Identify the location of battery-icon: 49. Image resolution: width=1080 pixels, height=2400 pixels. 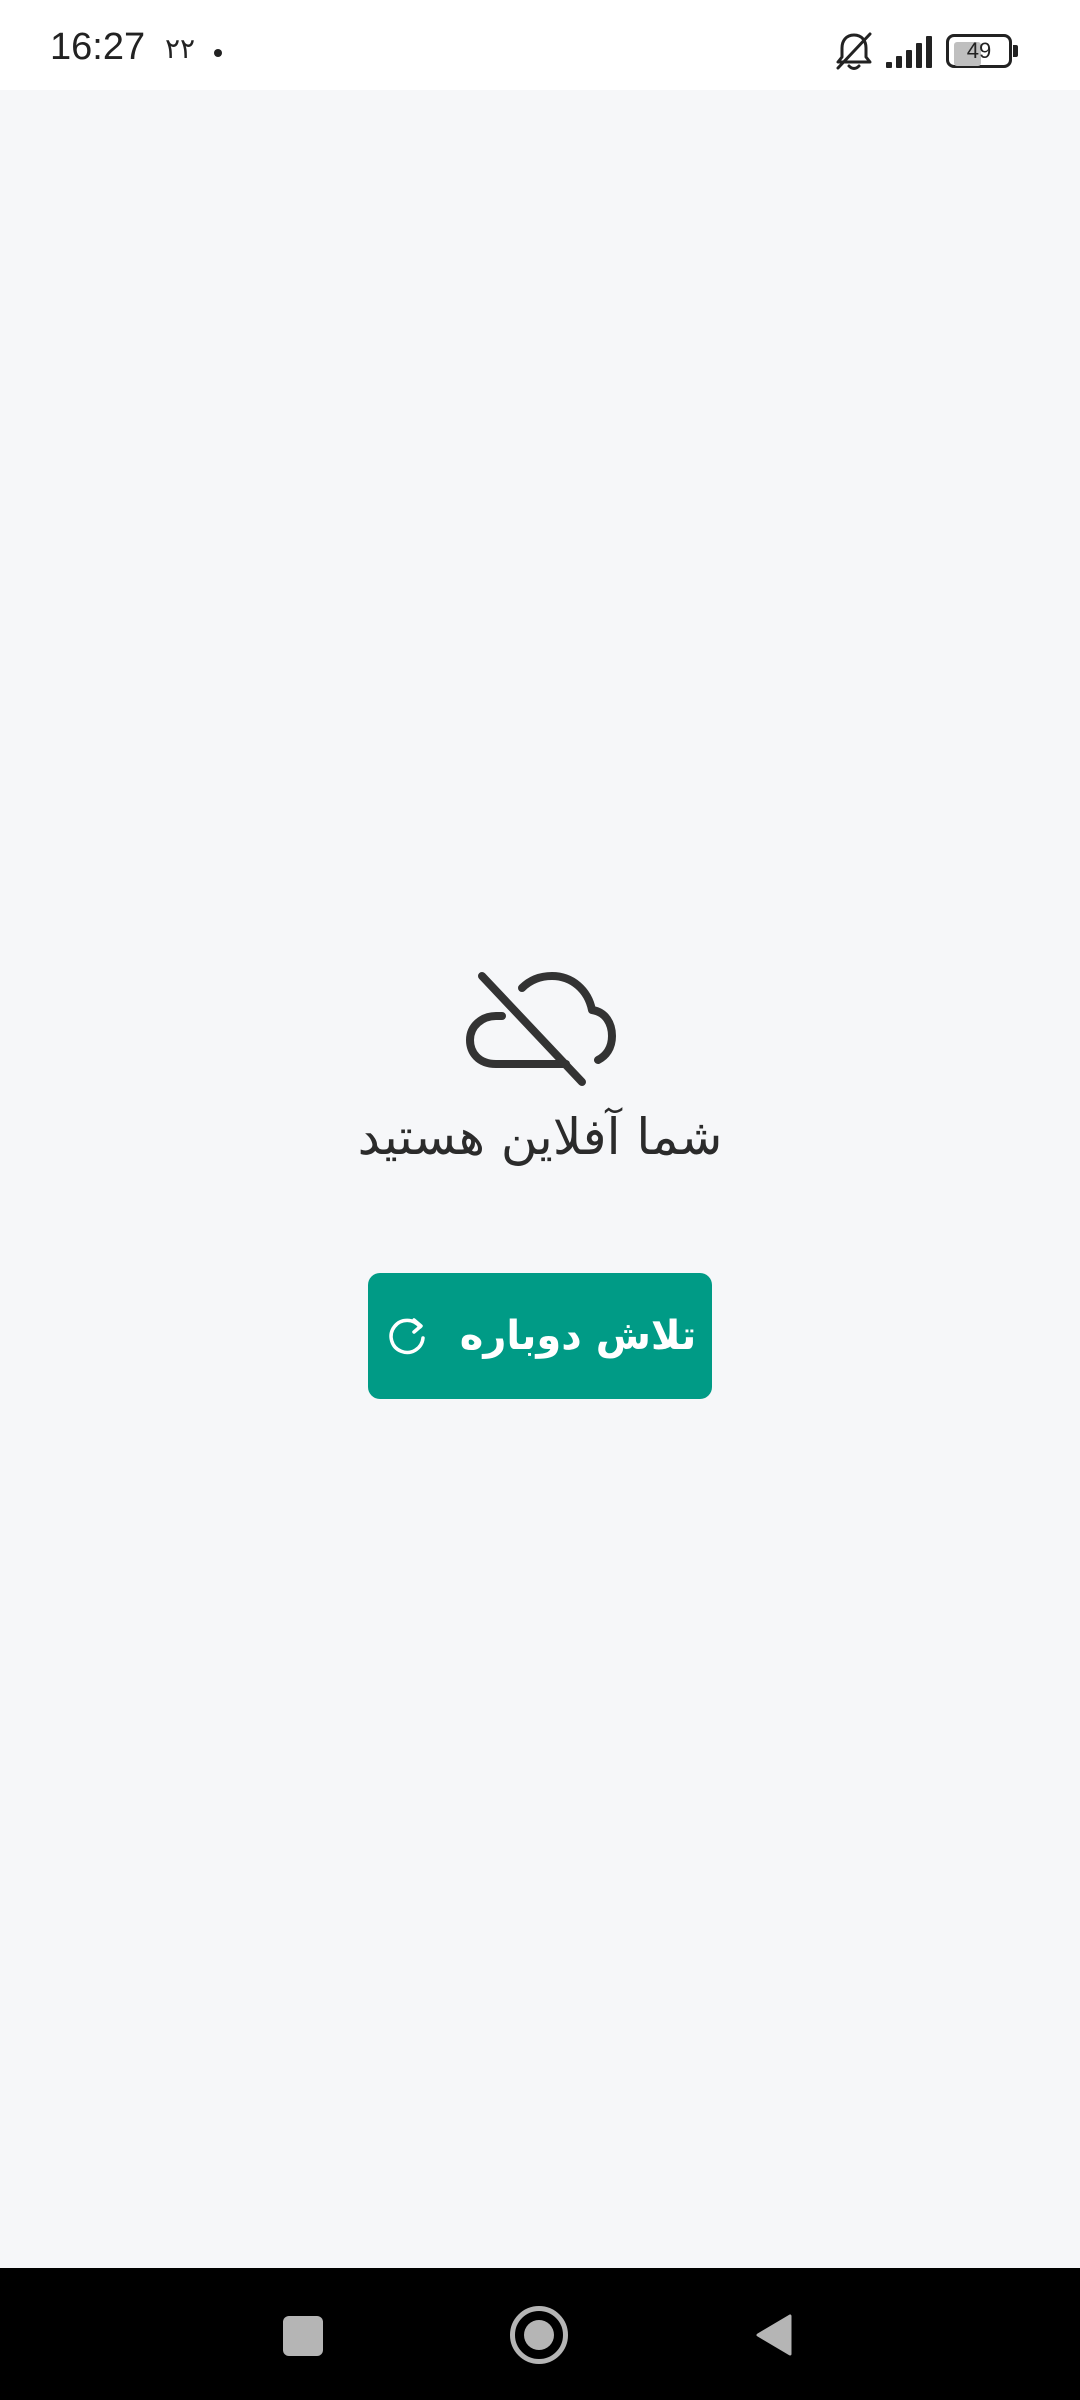
(982, 51).